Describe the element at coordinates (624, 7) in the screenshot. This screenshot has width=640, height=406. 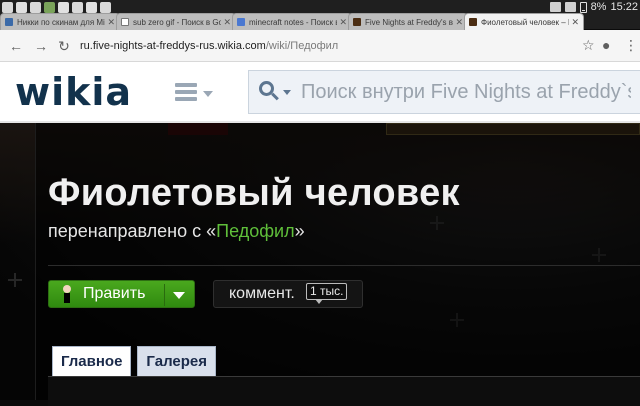
I see `clock: 15:22` at that location.